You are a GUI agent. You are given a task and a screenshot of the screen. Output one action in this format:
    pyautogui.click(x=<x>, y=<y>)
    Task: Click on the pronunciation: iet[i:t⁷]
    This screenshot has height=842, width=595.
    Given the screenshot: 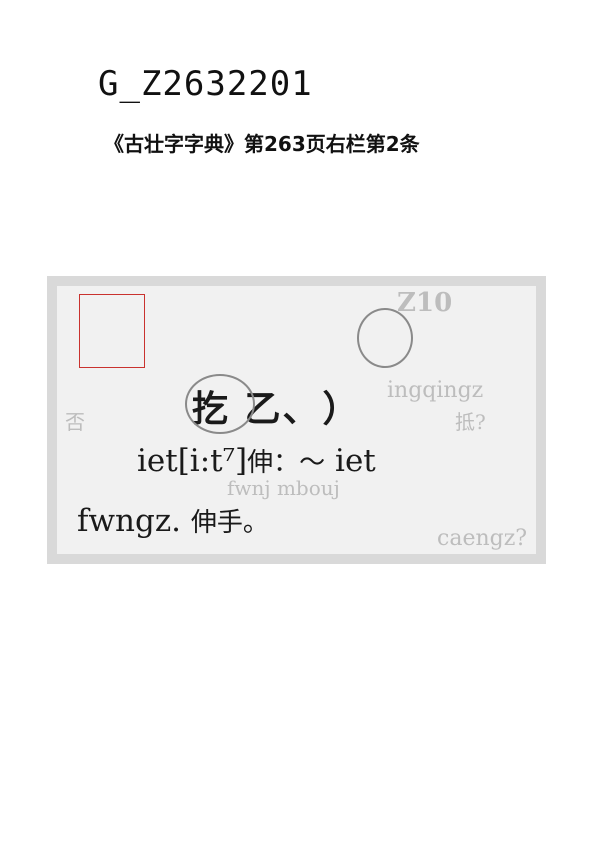 What is the action you would take?
    pyautogui.click(x=192, y=461)
    